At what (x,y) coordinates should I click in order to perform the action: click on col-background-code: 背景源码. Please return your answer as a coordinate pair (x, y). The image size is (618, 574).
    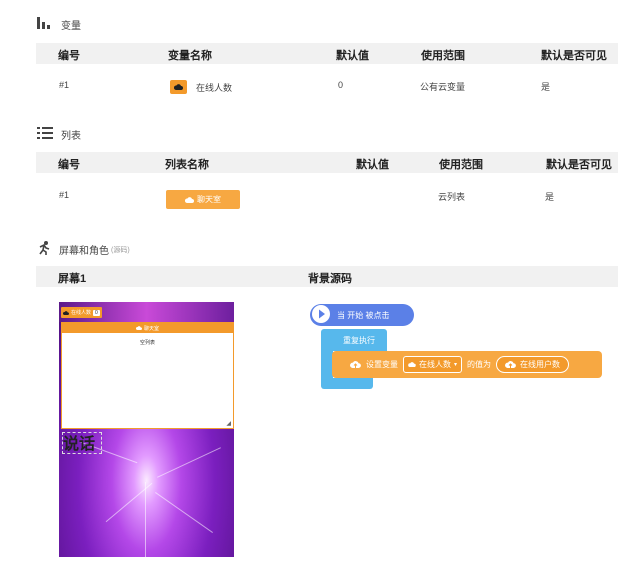
    Looking at the image, I should click on (330, 279).